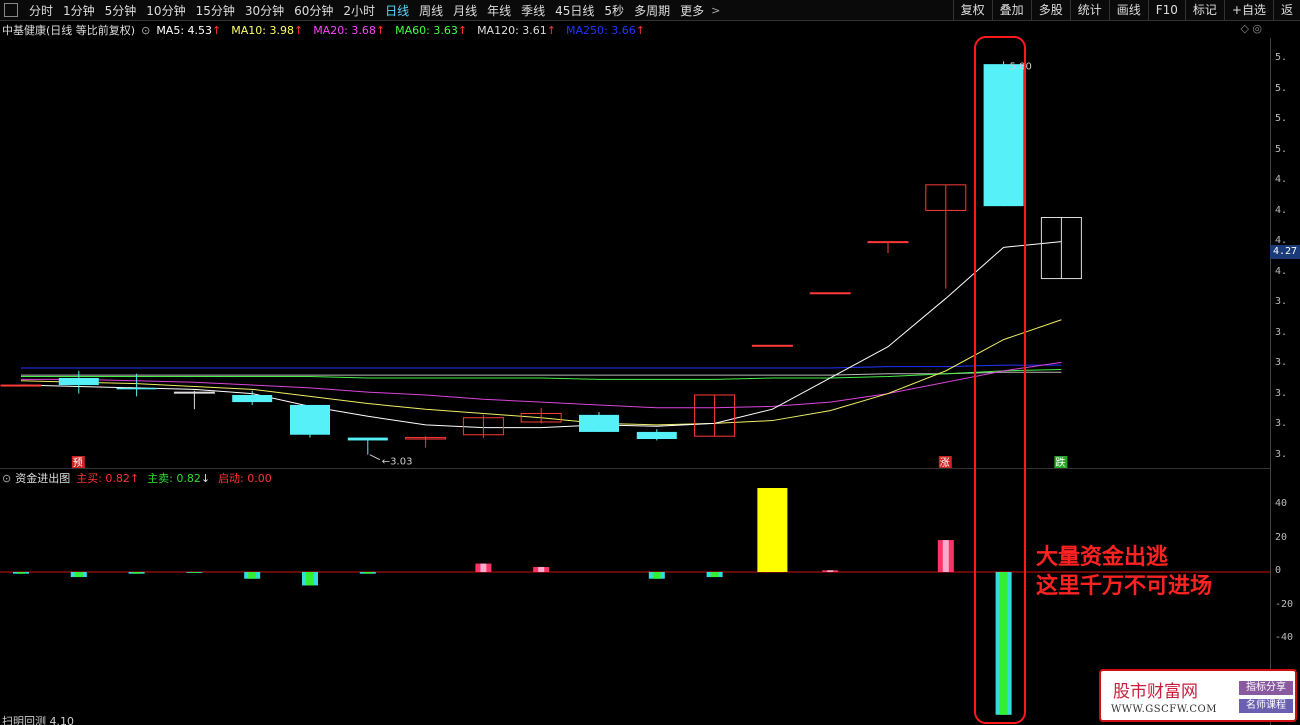  Describe the element at coordinates (635, 468) in the screenshot. I see `panel-divider` at that location.